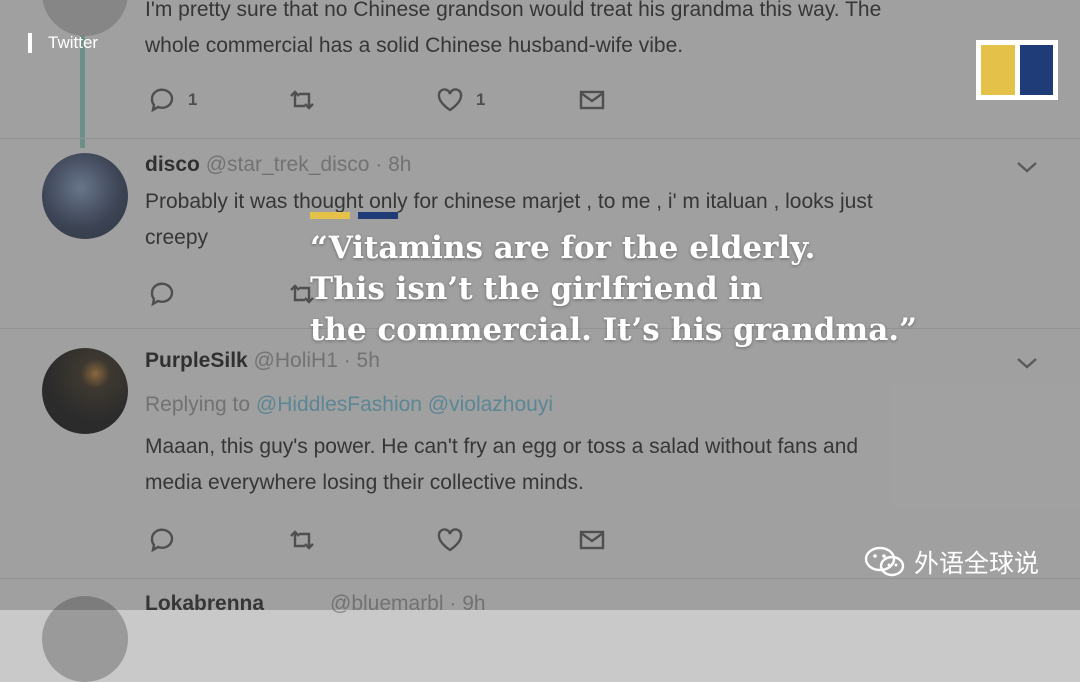 Image resolution: width=1080 pixels, height=682 pixels. I want to click on author-name: disco, so click(172, 164).